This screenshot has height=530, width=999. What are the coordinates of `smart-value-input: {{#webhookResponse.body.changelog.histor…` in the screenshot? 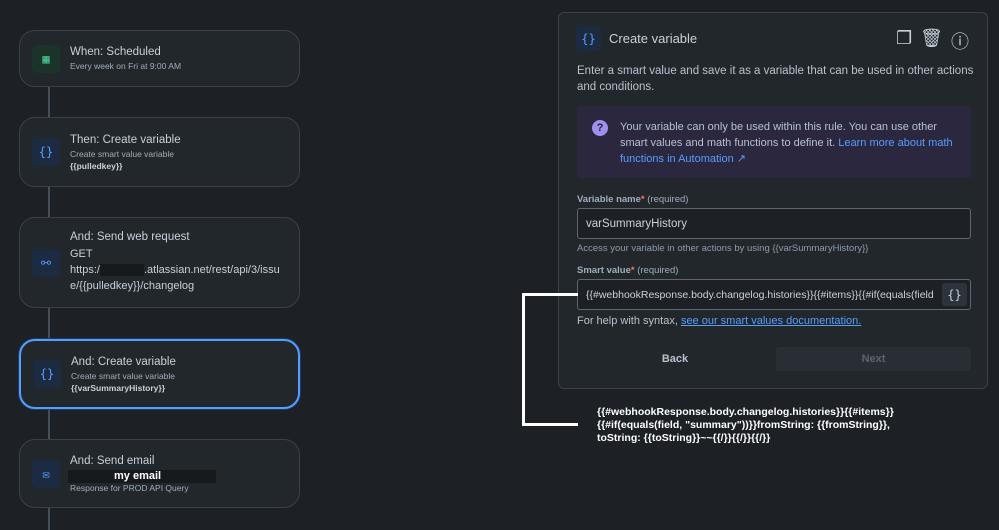 It's located at (774, 294).